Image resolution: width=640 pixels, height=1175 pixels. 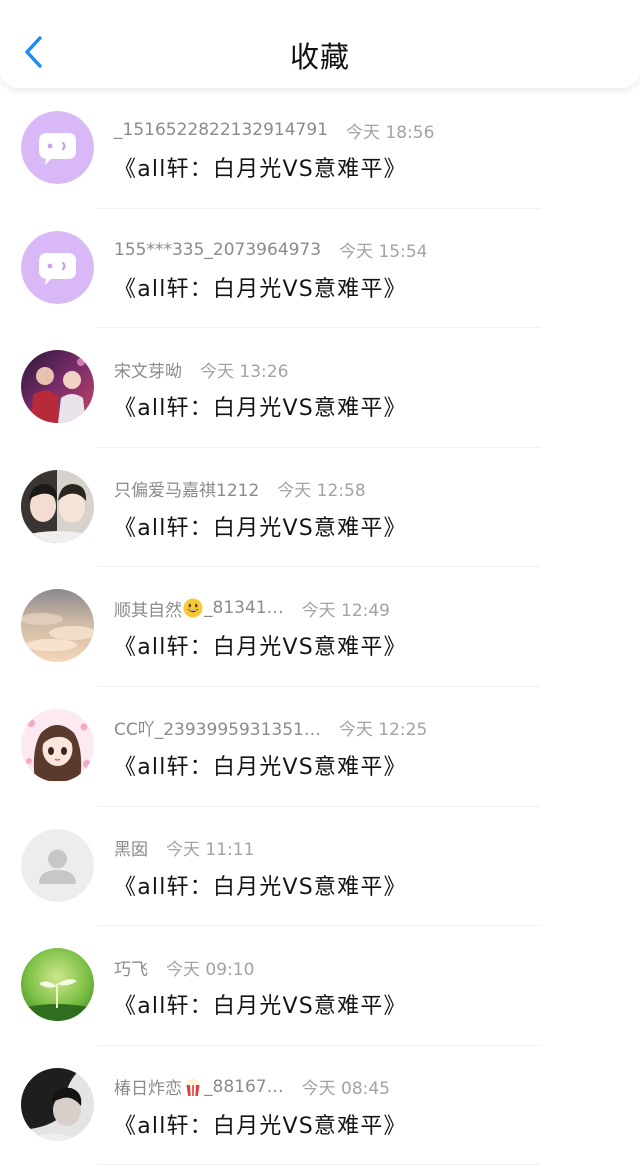 I want to click on timestamp: 今天 13:26, so click(x=244, y=371).